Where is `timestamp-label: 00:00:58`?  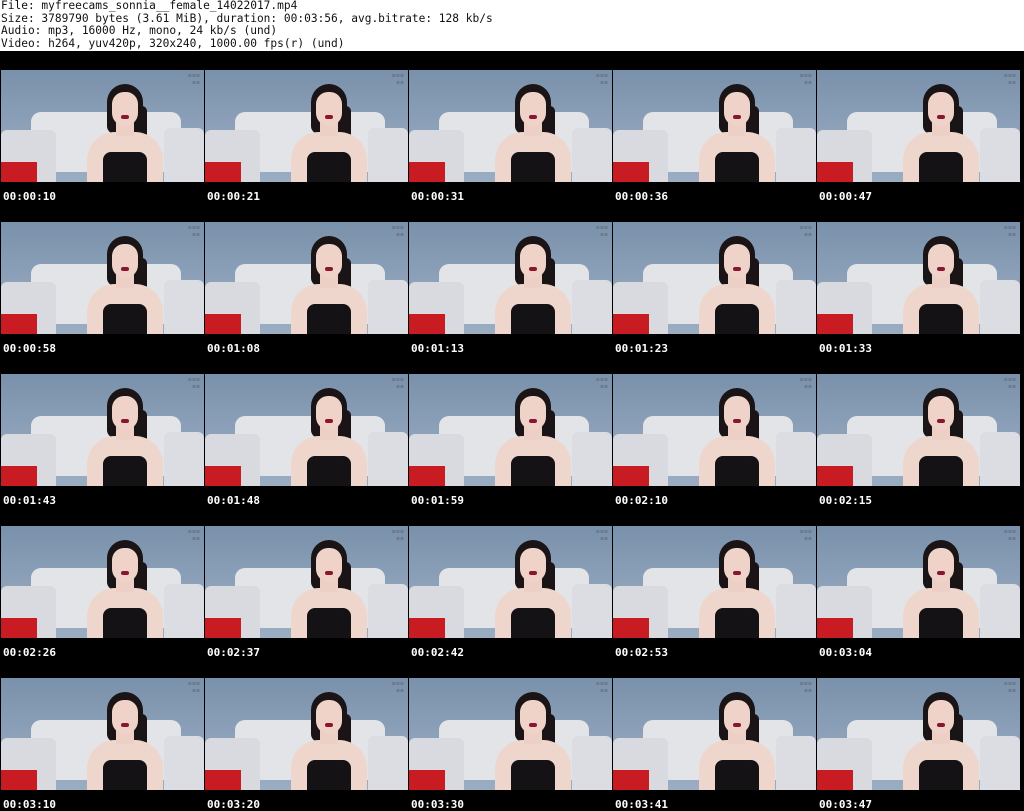
timestamp-label: 00:00:58 is located at coordinates (29, 348).